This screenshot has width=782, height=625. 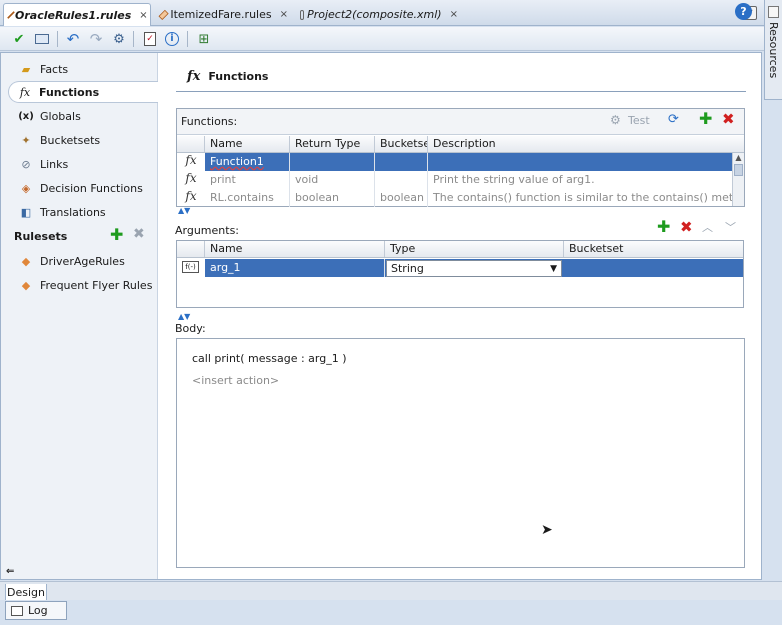 I want to click on return-type-cell: void, so click(x=332, y=180).